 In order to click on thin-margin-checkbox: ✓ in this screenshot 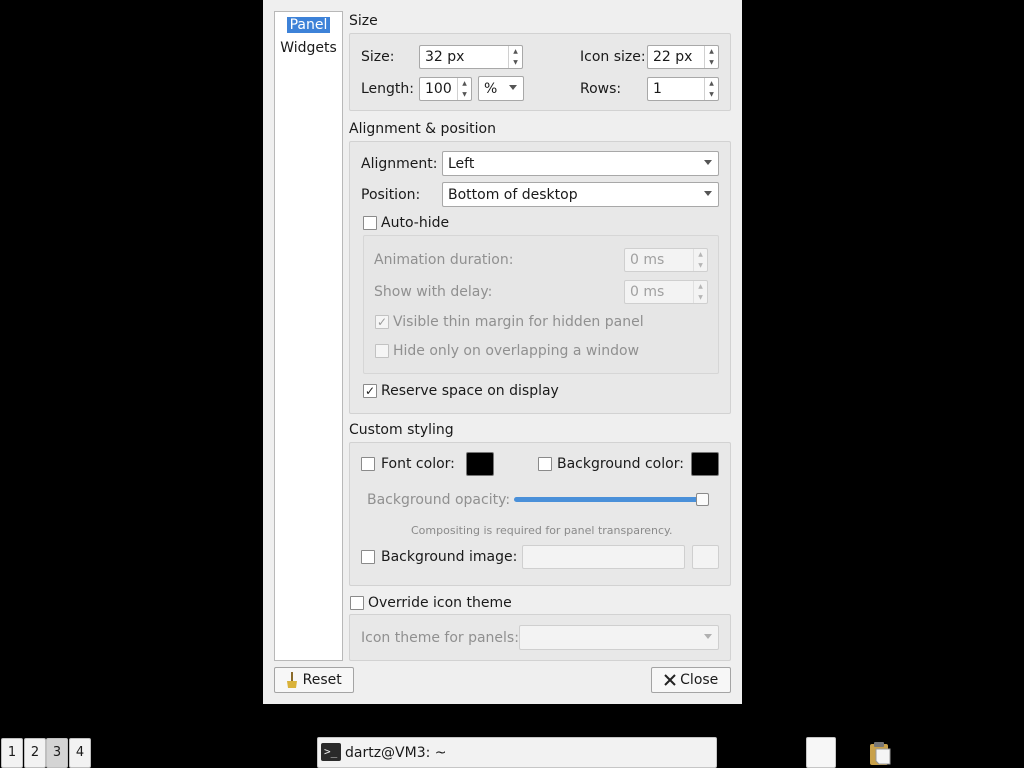, I will do `click(382, 322)`.